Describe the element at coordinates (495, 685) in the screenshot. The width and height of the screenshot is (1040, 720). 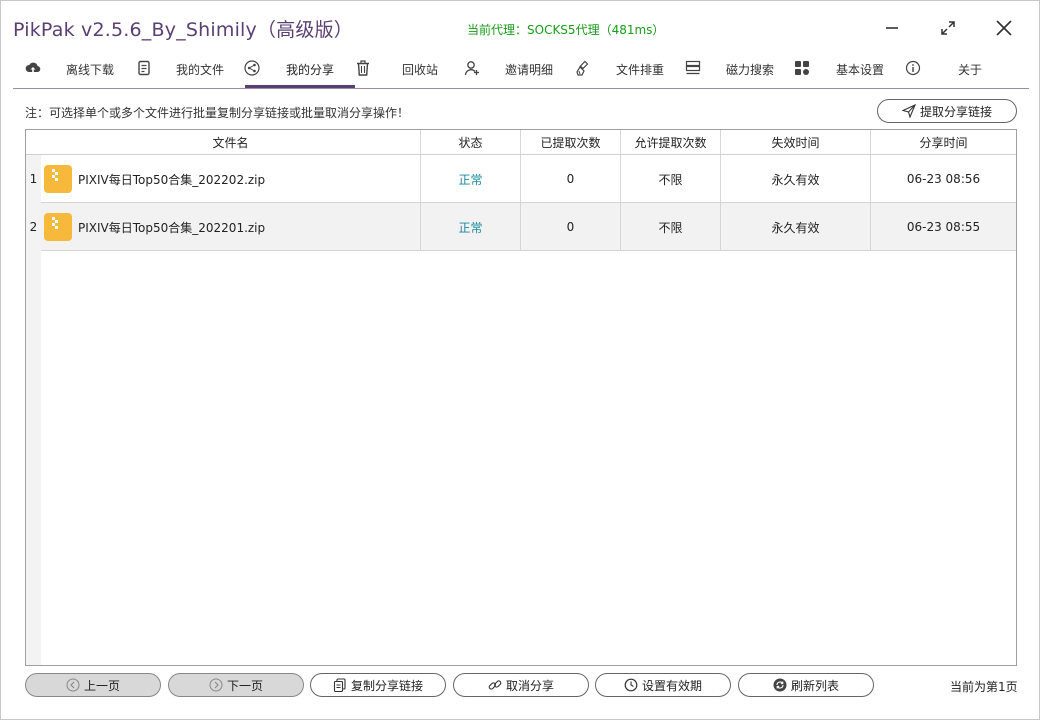
I see `unlink-icon` at that location.